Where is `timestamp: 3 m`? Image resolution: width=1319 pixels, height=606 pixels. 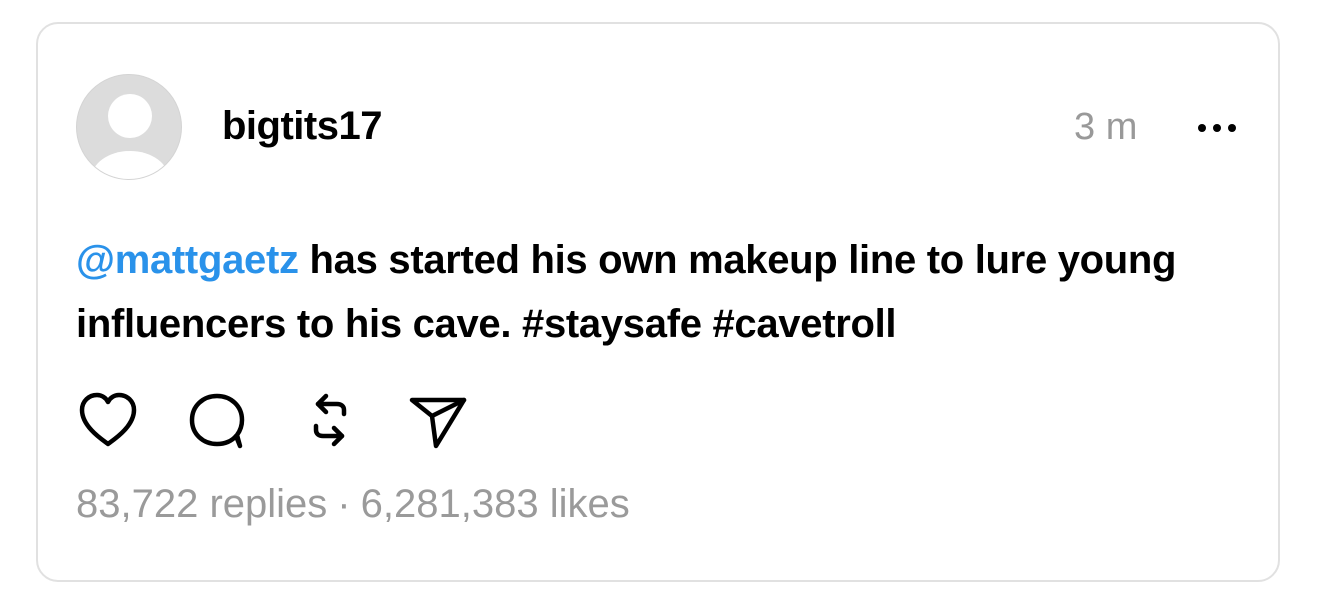 timestamp: 3 m is located at coordinates (1106, 127).